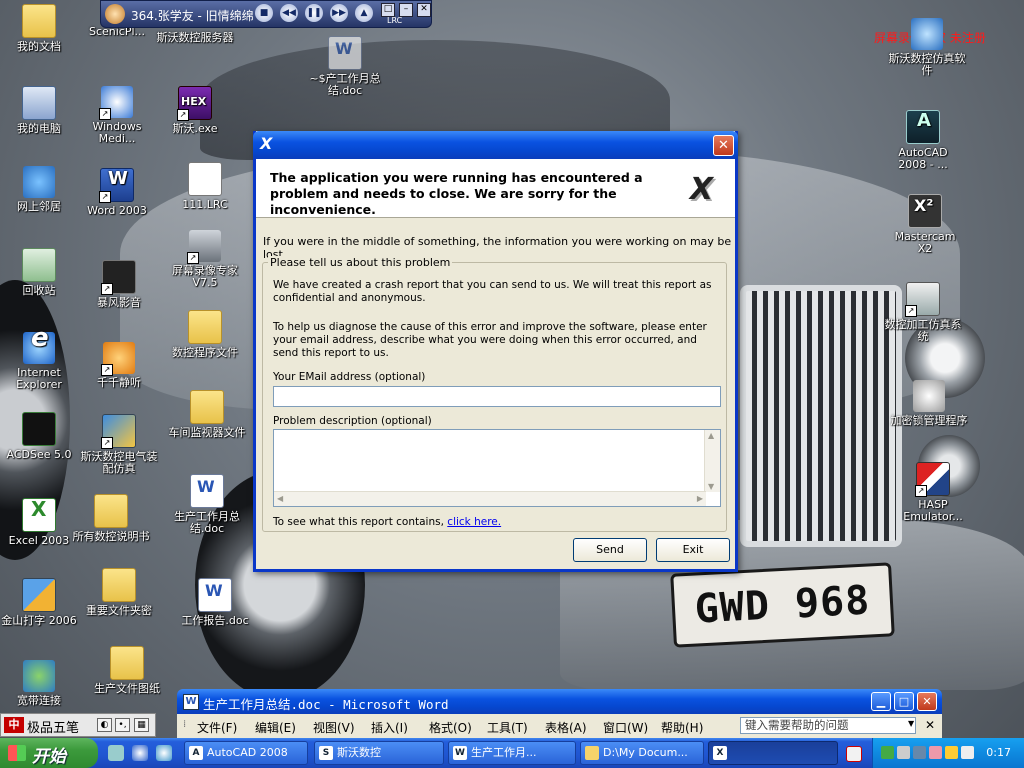 The image size is (1024, 768). I want to click on menu-edit: 编辑(E), so click(275, 727).